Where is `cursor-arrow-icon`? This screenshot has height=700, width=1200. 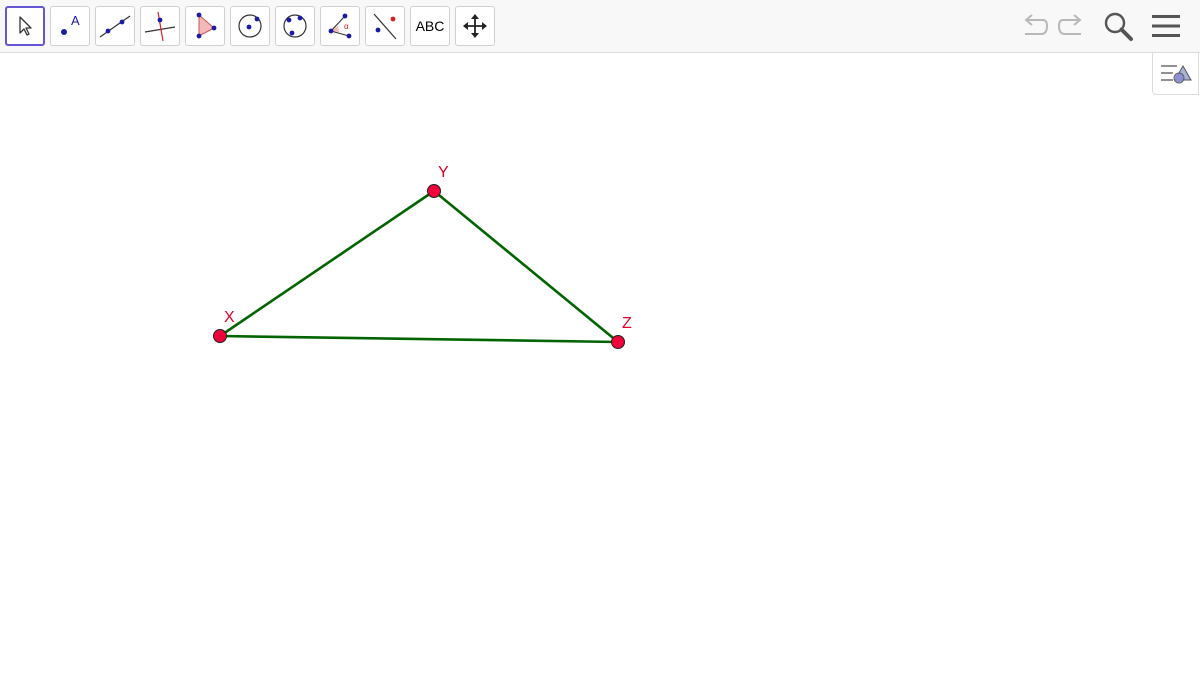
cursor-arrow-icon is located at coordinates (25, 26).